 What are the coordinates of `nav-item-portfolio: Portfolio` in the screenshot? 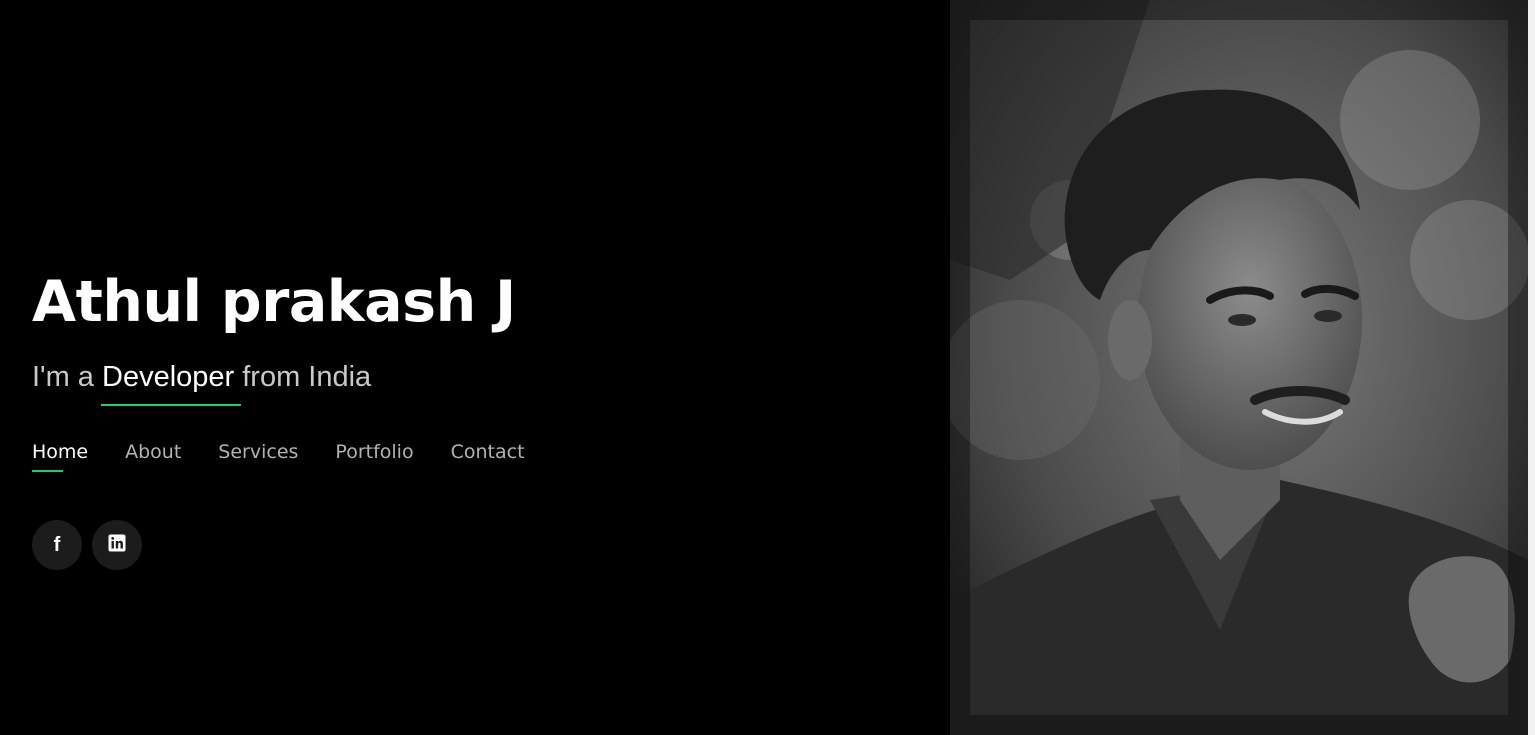 It's located at (374, 456).